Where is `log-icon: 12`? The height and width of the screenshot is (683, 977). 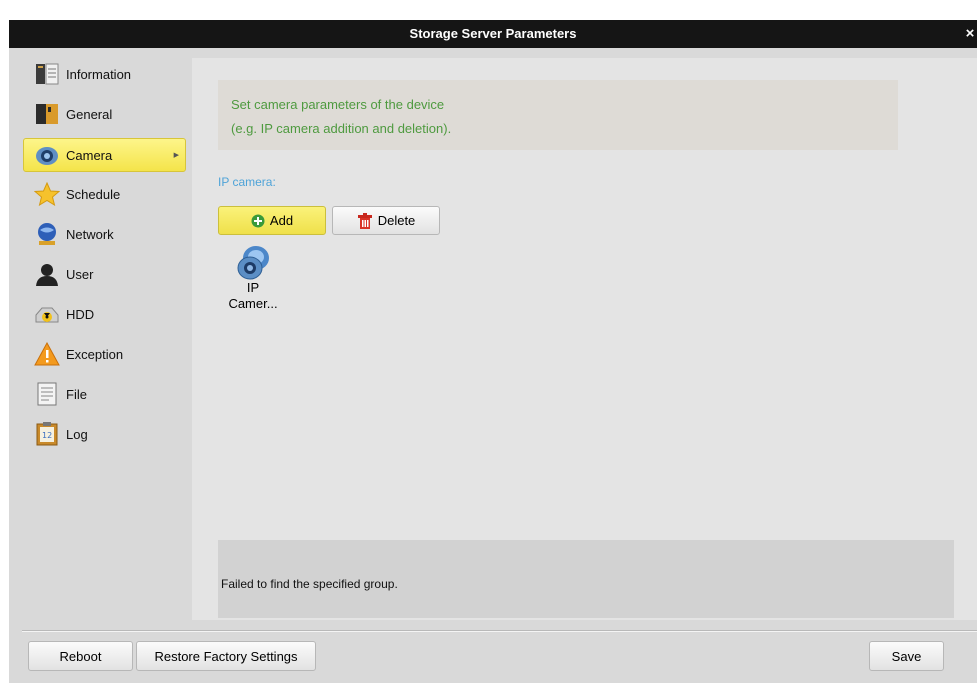
log-icon: 12 is located at coordinates (47, 434).